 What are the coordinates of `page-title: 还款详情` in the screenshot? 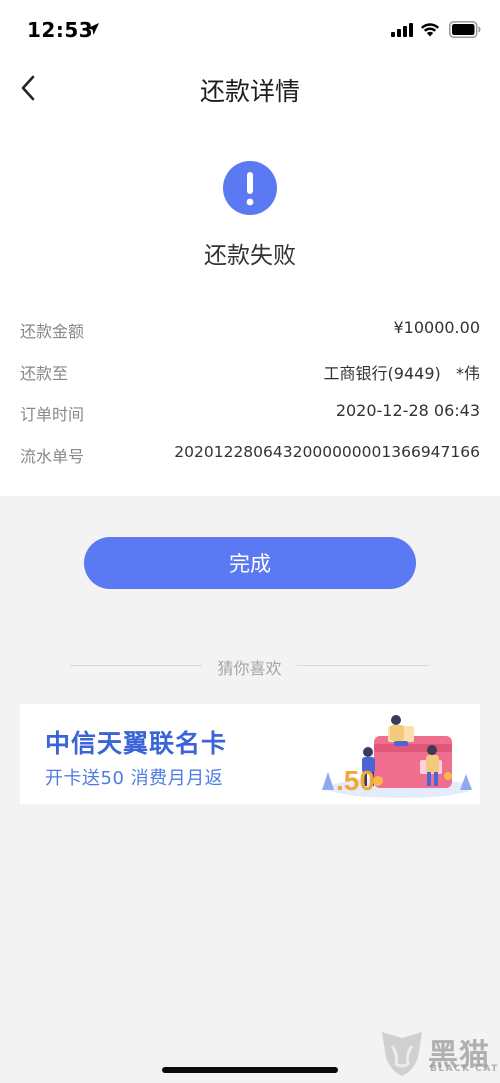 It's located at (249, 91).